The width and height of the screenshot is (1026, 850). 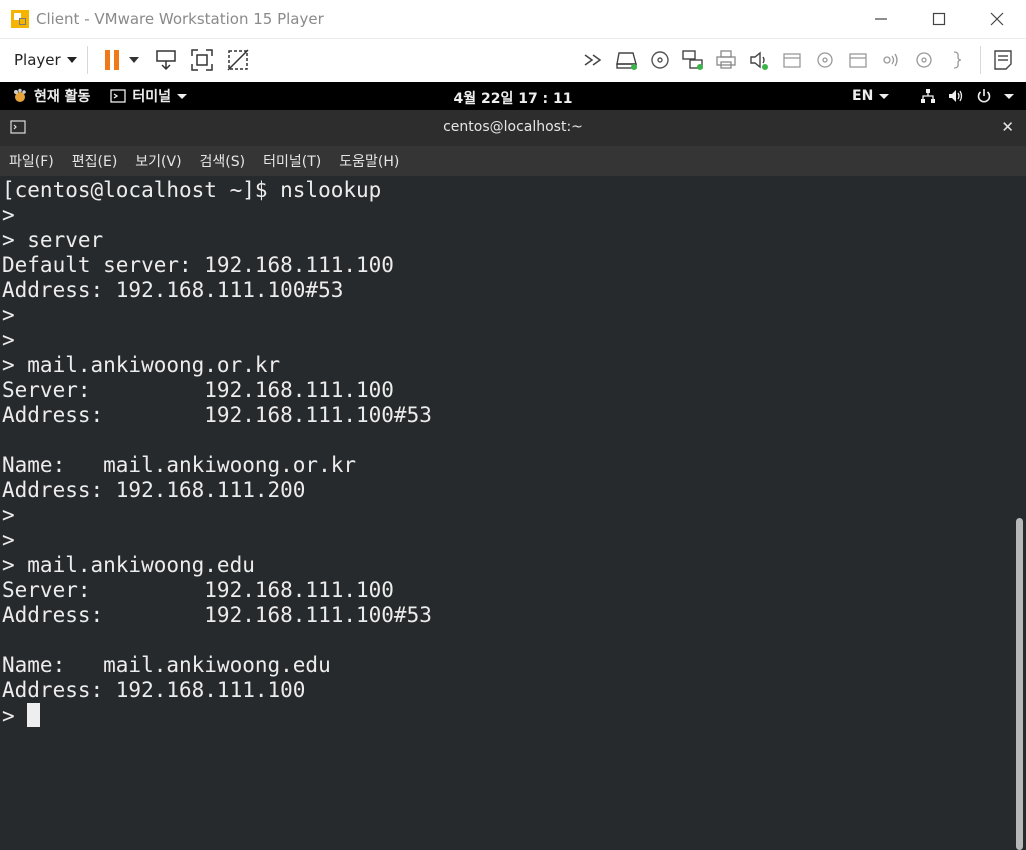 I want to click on minimize-button, so click(x=881, y=19).